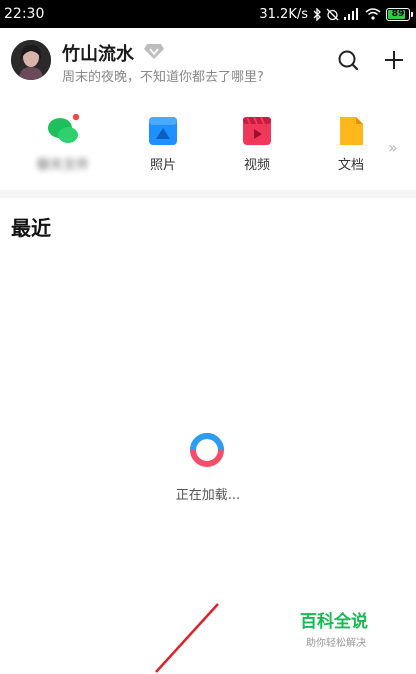 Image resolution: width=416 pixels, height=674 pixels. What do you see at coordinates (163, 131) in the screenshot?
I see `photo-icon` at bounding box center [163, 131].